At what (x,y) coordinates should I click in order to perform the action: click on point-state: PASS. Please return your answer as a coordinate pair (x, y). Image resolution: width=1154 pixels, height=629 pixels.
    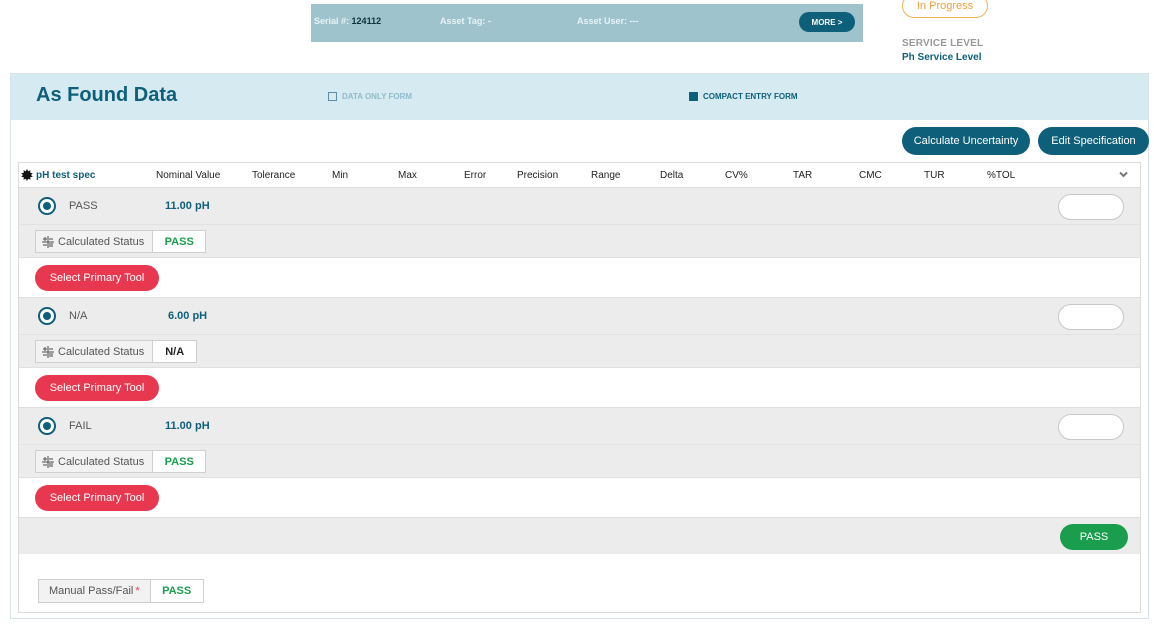
    Looking at the image, I should click on (83, 206).